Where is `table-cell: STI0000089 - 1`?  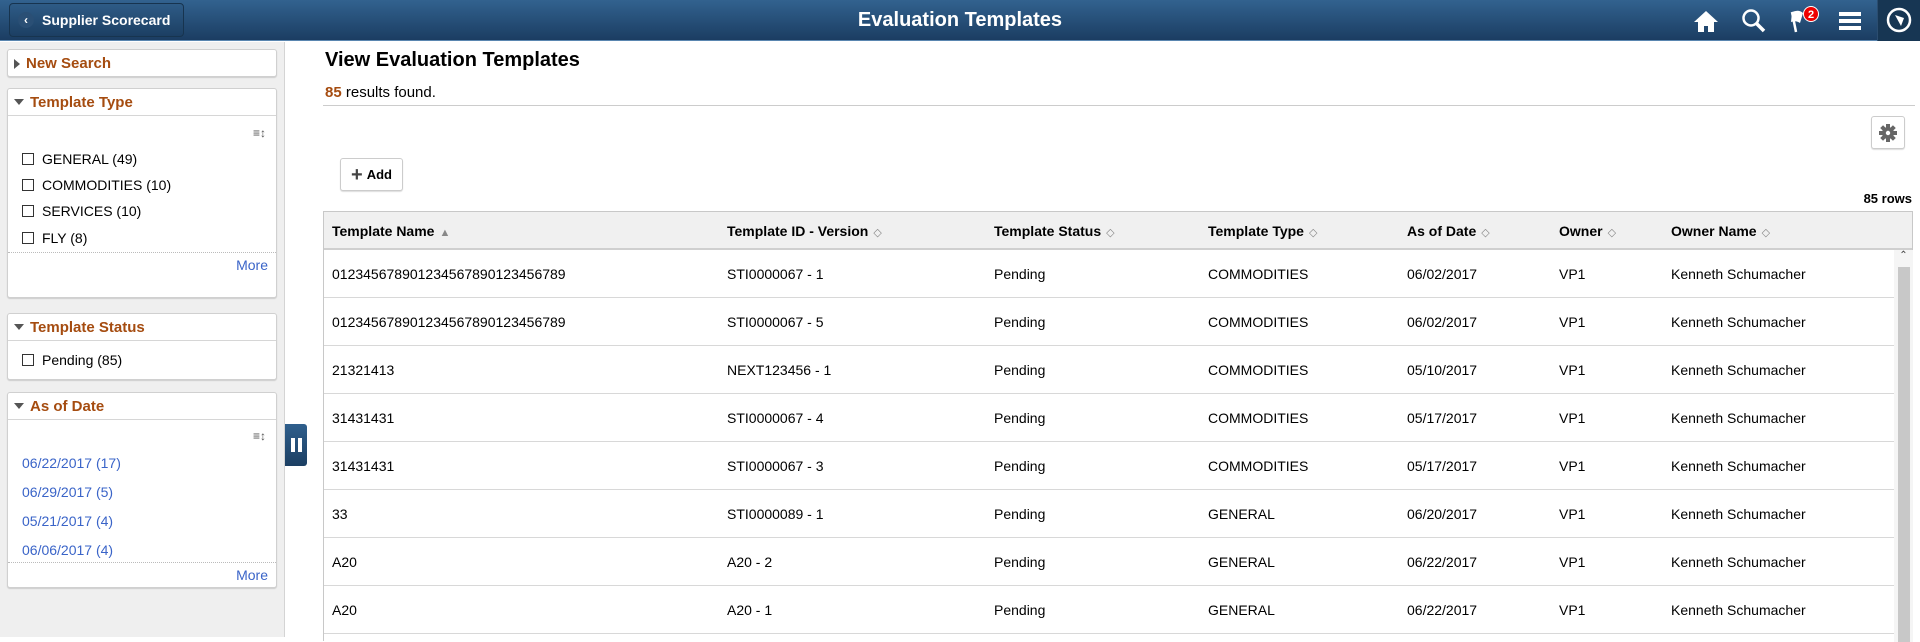 table-cell: STI0000089 - 1 is located at coordinates (775, 514).